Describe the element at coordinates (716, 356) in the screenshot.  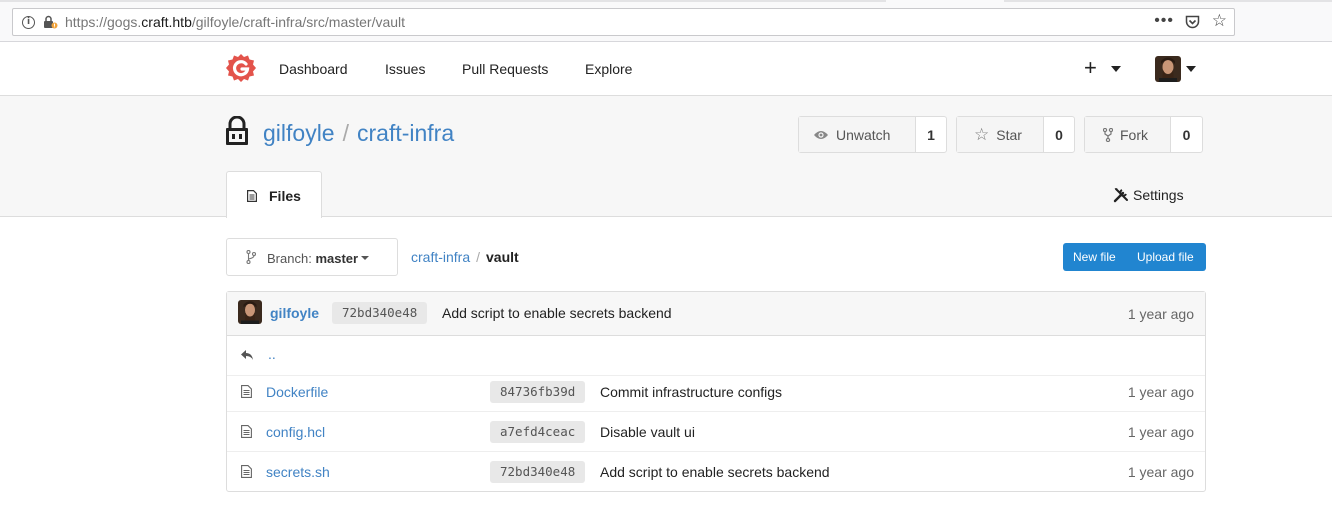
I see `parent-directory-row: ..` at that location.